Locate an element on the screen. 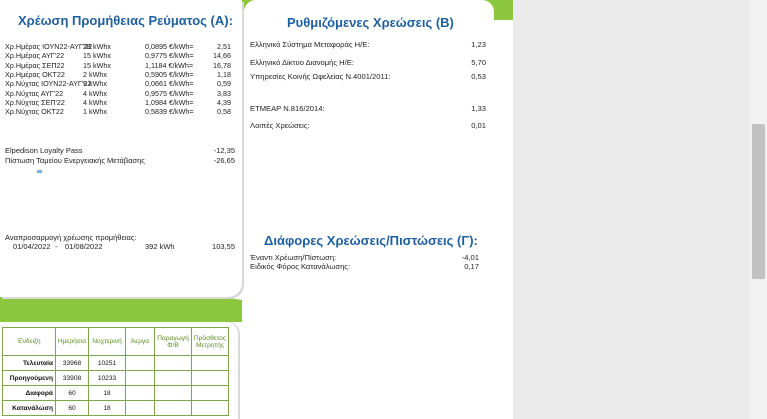  row-label: Χρ.Ημέρας ΙΟΥΝ22-ΑΥΓ'22 is located at coordinates (49, 46).